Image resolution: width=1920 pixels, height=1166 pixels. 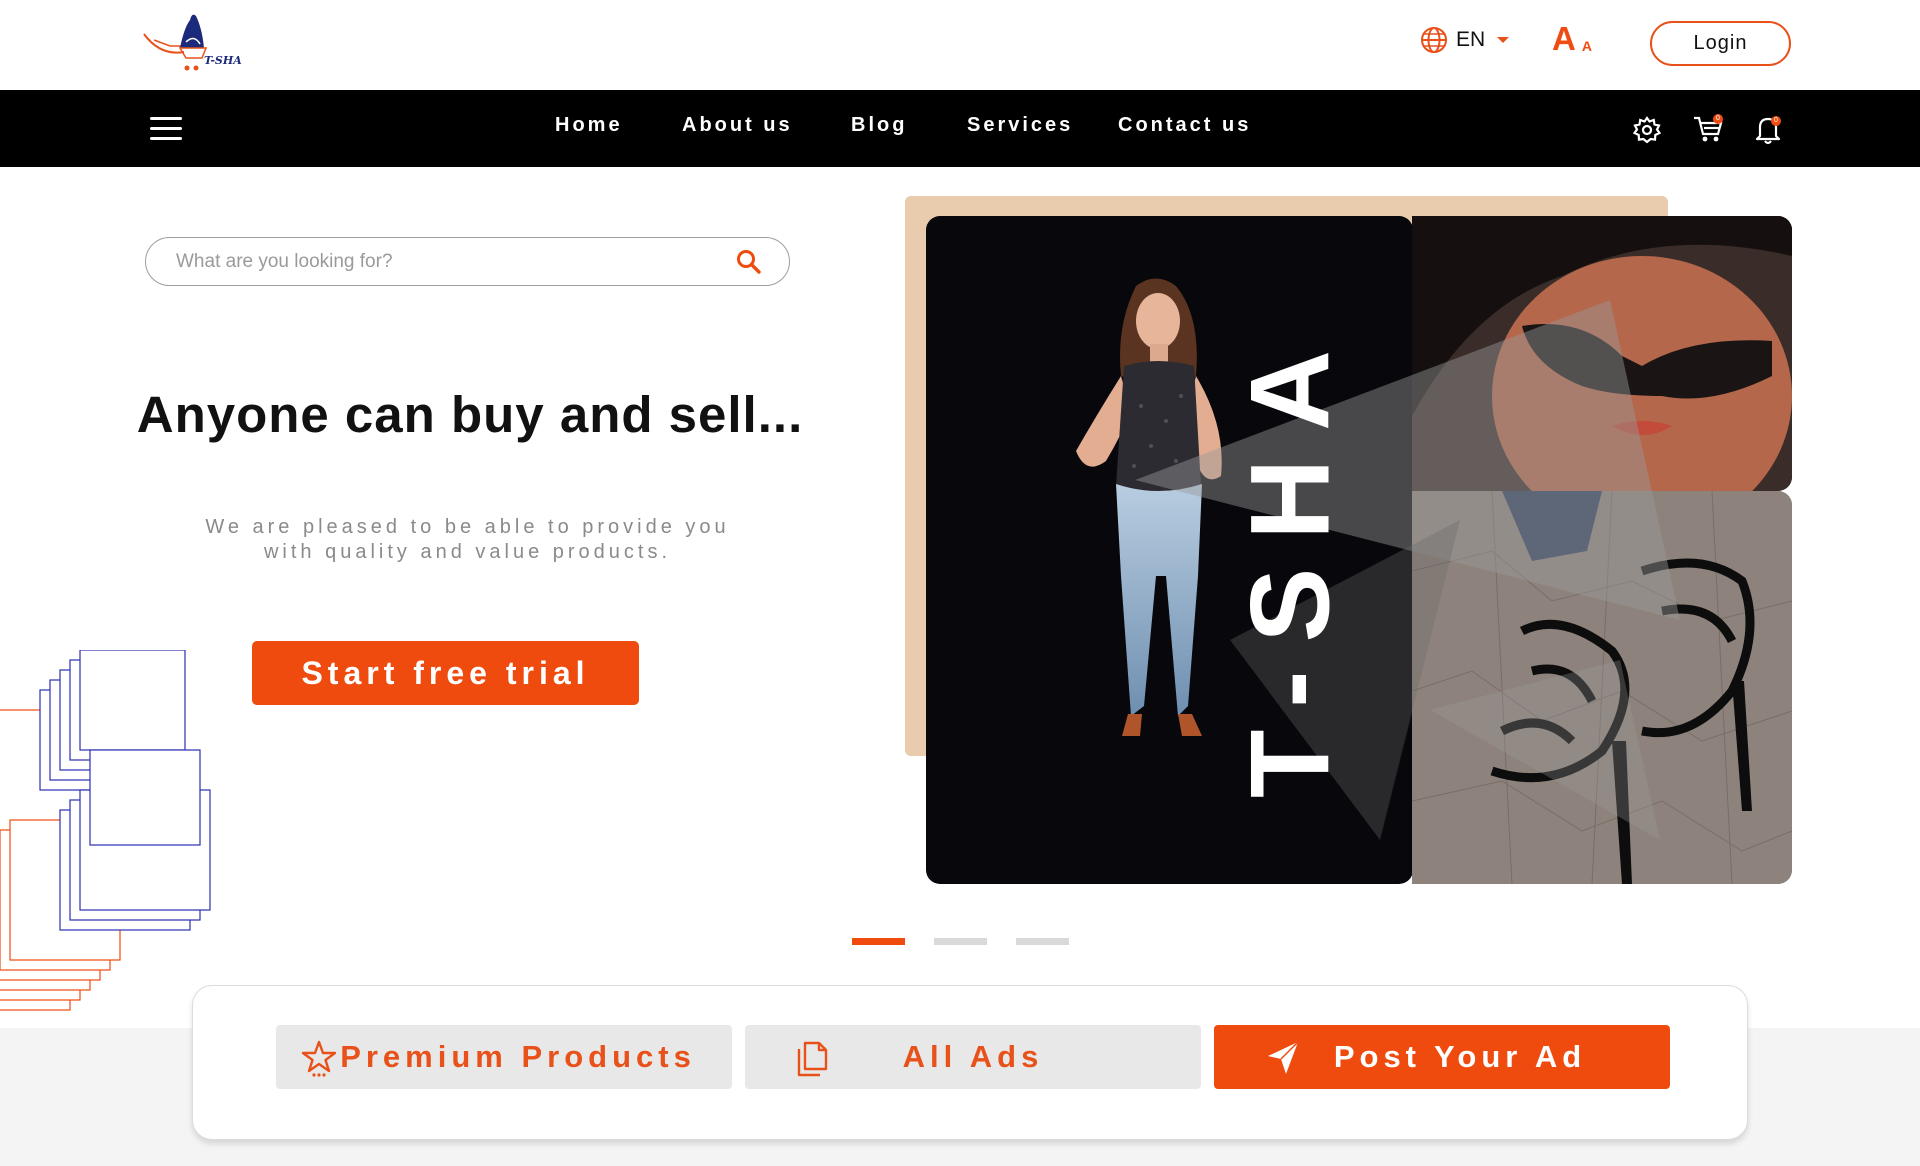 I want to click on language-selector: EN, so click(x=1465, y=40).